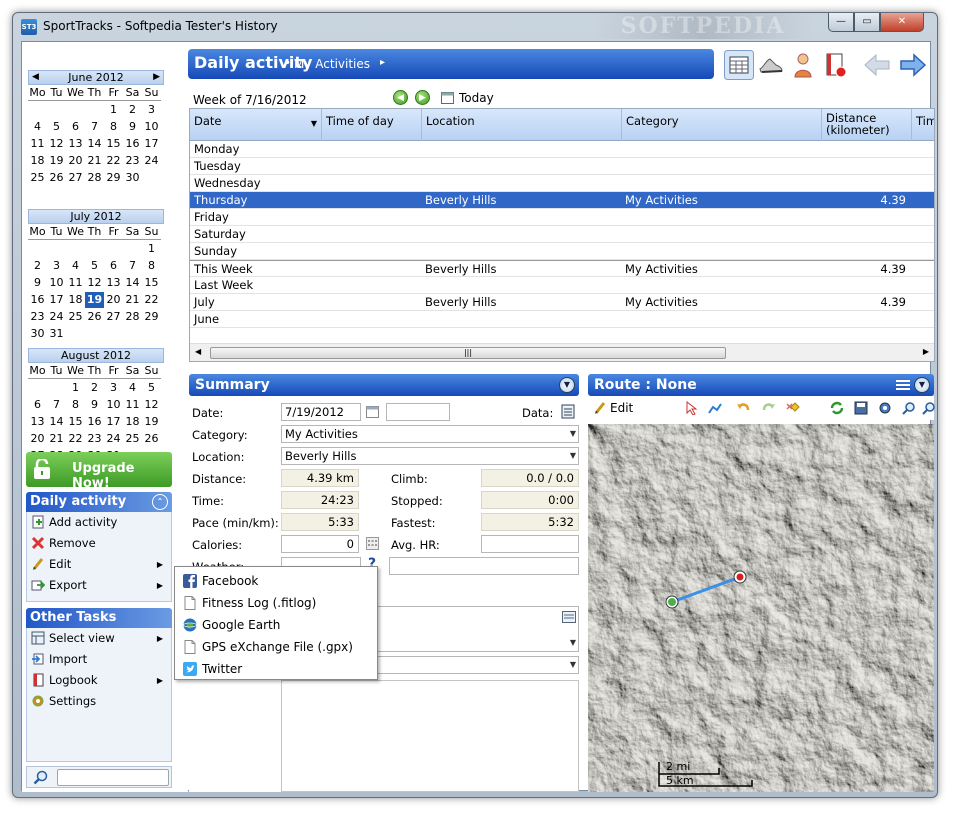  What do you see at coordinates (530, 522) in the screenshot?
I see `fastest-field: 5:32` at bounding box center [530, 522].